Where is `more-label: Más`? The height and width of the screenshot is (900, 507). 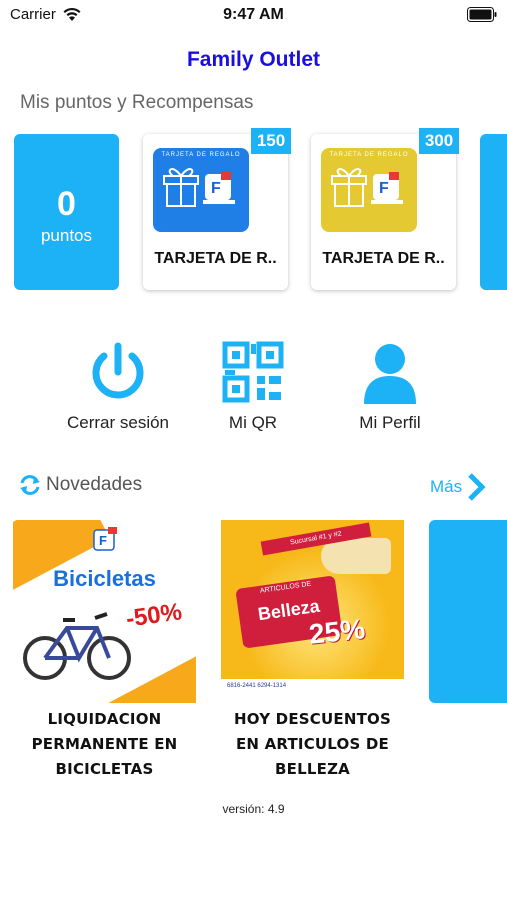 more-label: Más is located at coordinates (446, 486).